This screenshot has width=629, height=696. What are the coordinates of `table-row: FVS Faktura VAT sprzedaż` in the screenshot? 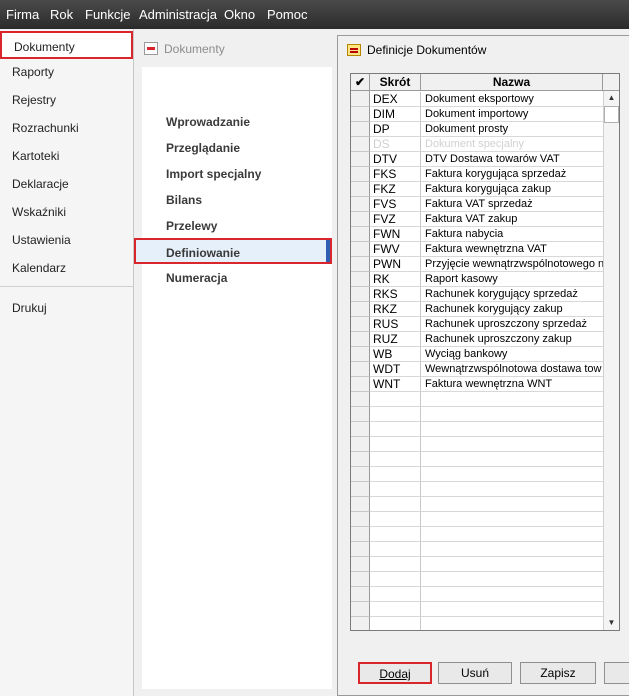 It's located at (477, 204).